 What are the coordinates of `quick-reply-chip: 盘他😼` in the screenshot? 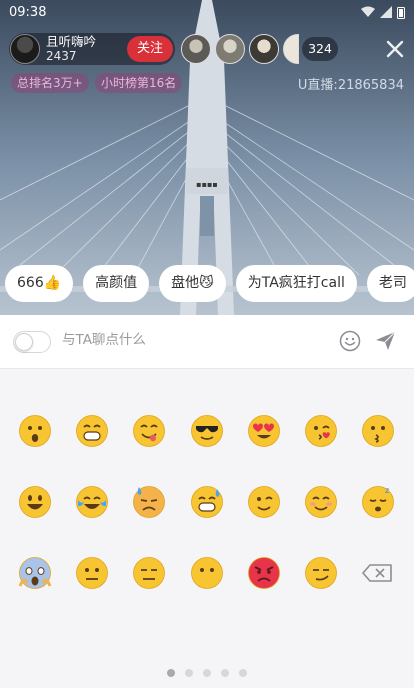 It's located at (192, 283).